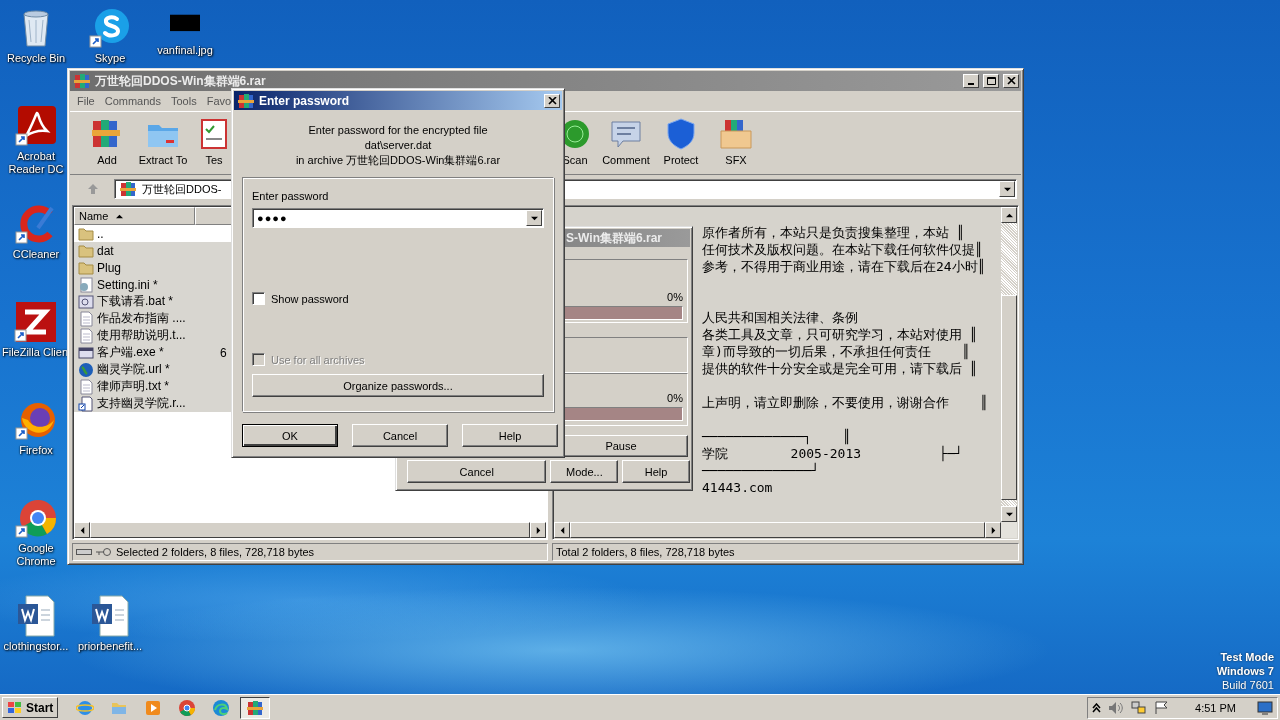 Image resolution: width=1280 pixels, height=720 pixels. I want to click on show-desktop-button, so click(1265, 707).